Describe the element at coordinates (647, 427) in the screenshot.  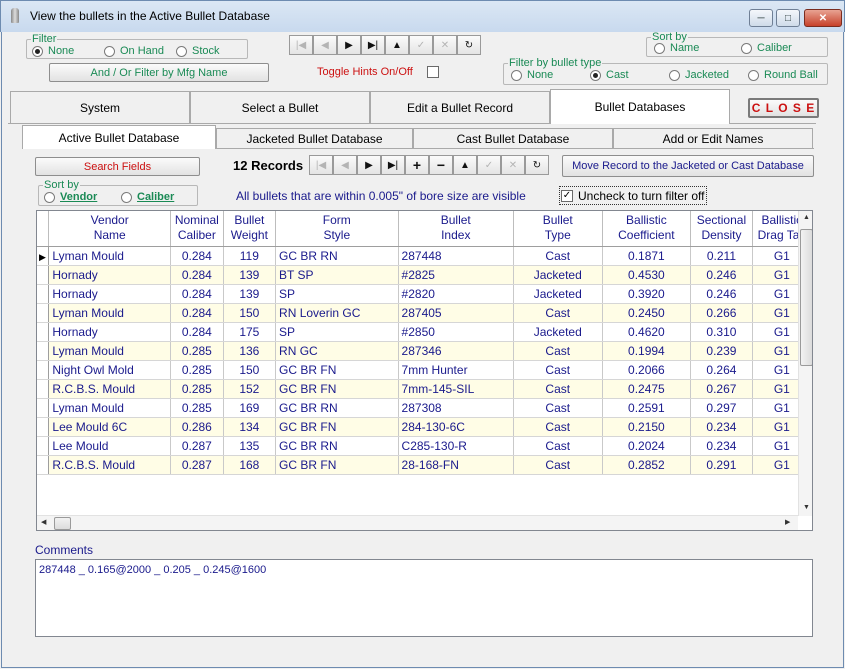
I see `table-cell: 0.2150` at that location.